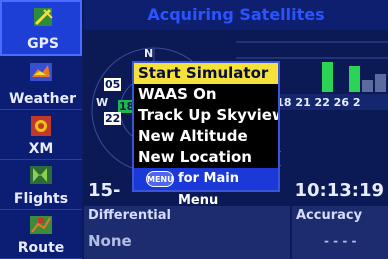 The height and width of the screenshot is (259, 388). I want to click on menu-item-start-simulator: Start Simulator, so click(206, 73).